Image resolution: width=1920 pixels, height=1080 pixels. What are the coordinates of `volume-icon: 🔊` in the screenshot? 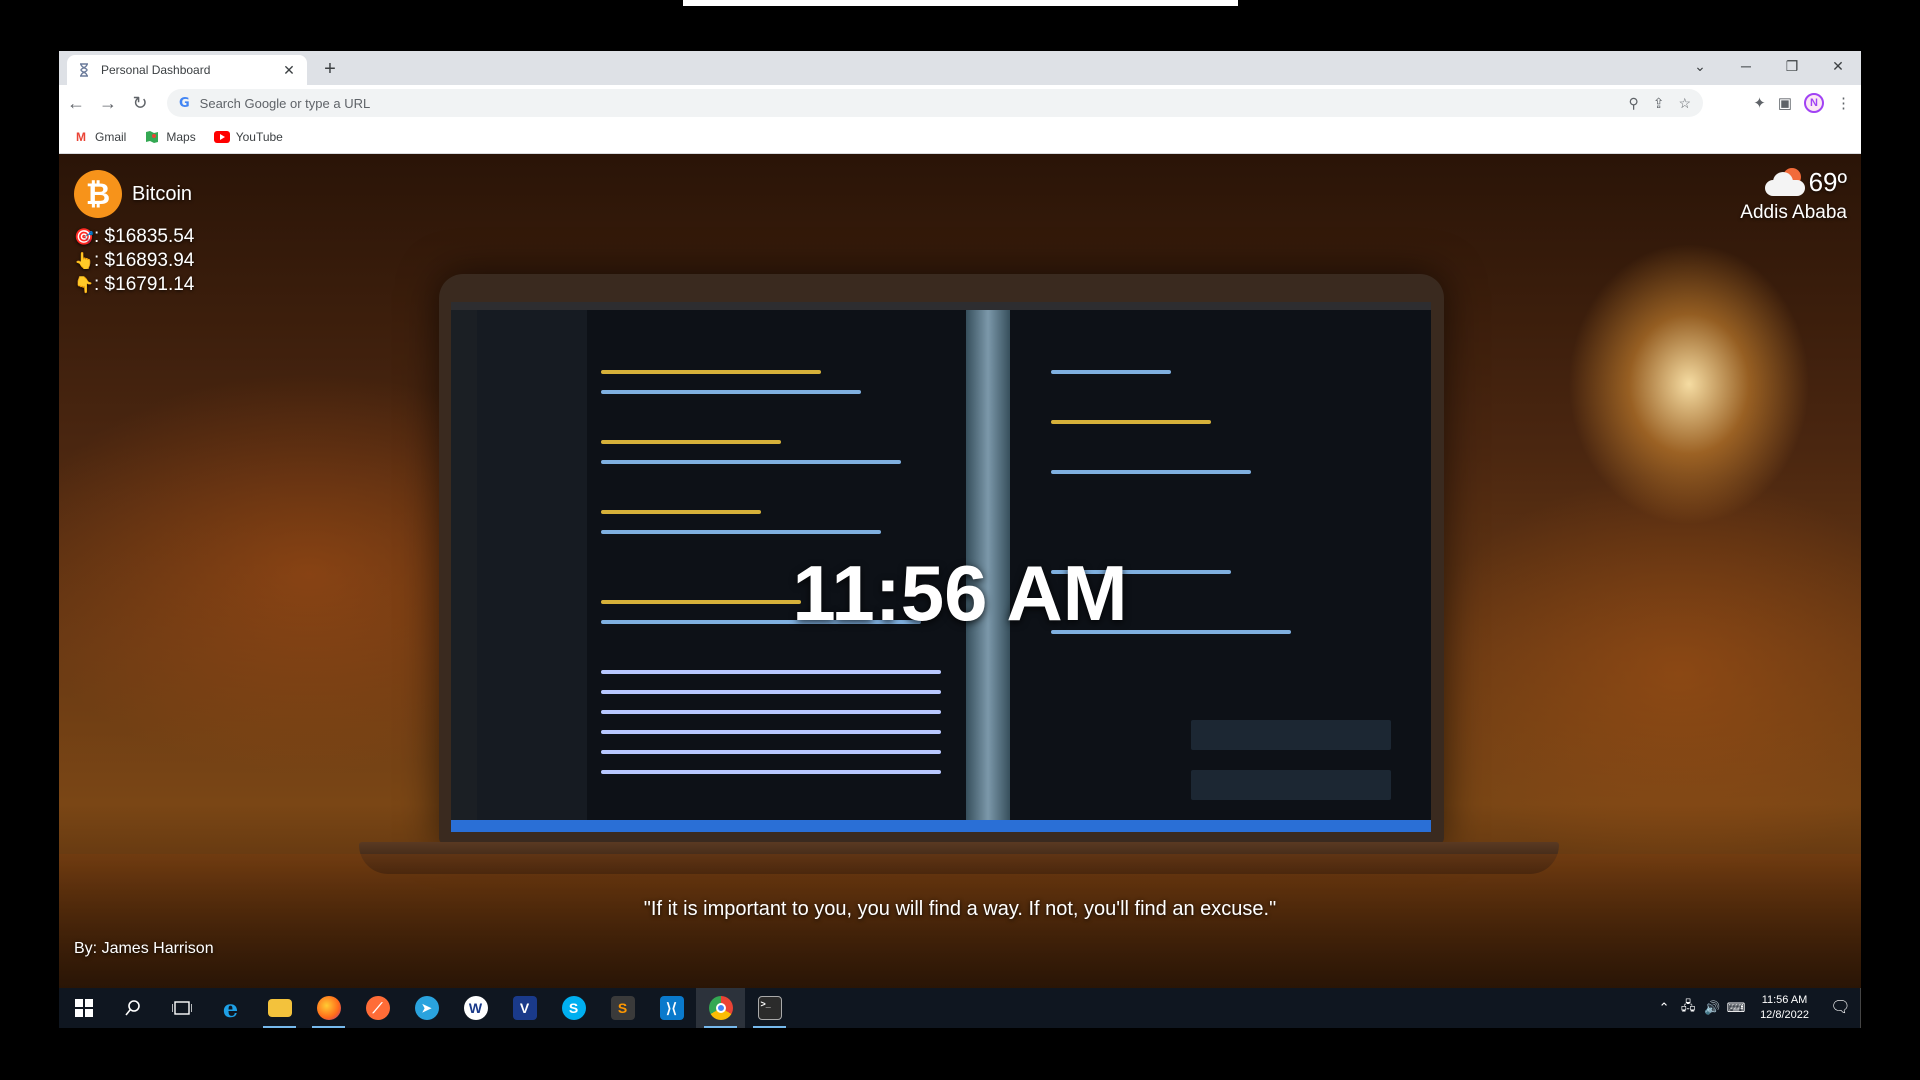 It's located at (1712, 1008).